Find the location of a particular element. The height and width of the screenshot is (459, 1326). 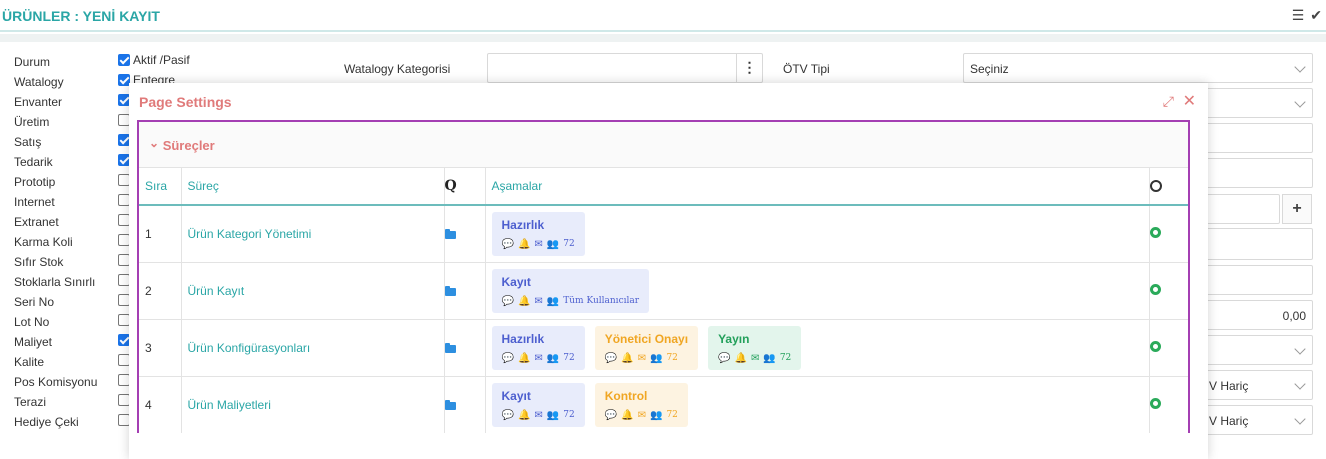

sub-bar is located at coordinates (663, 38).